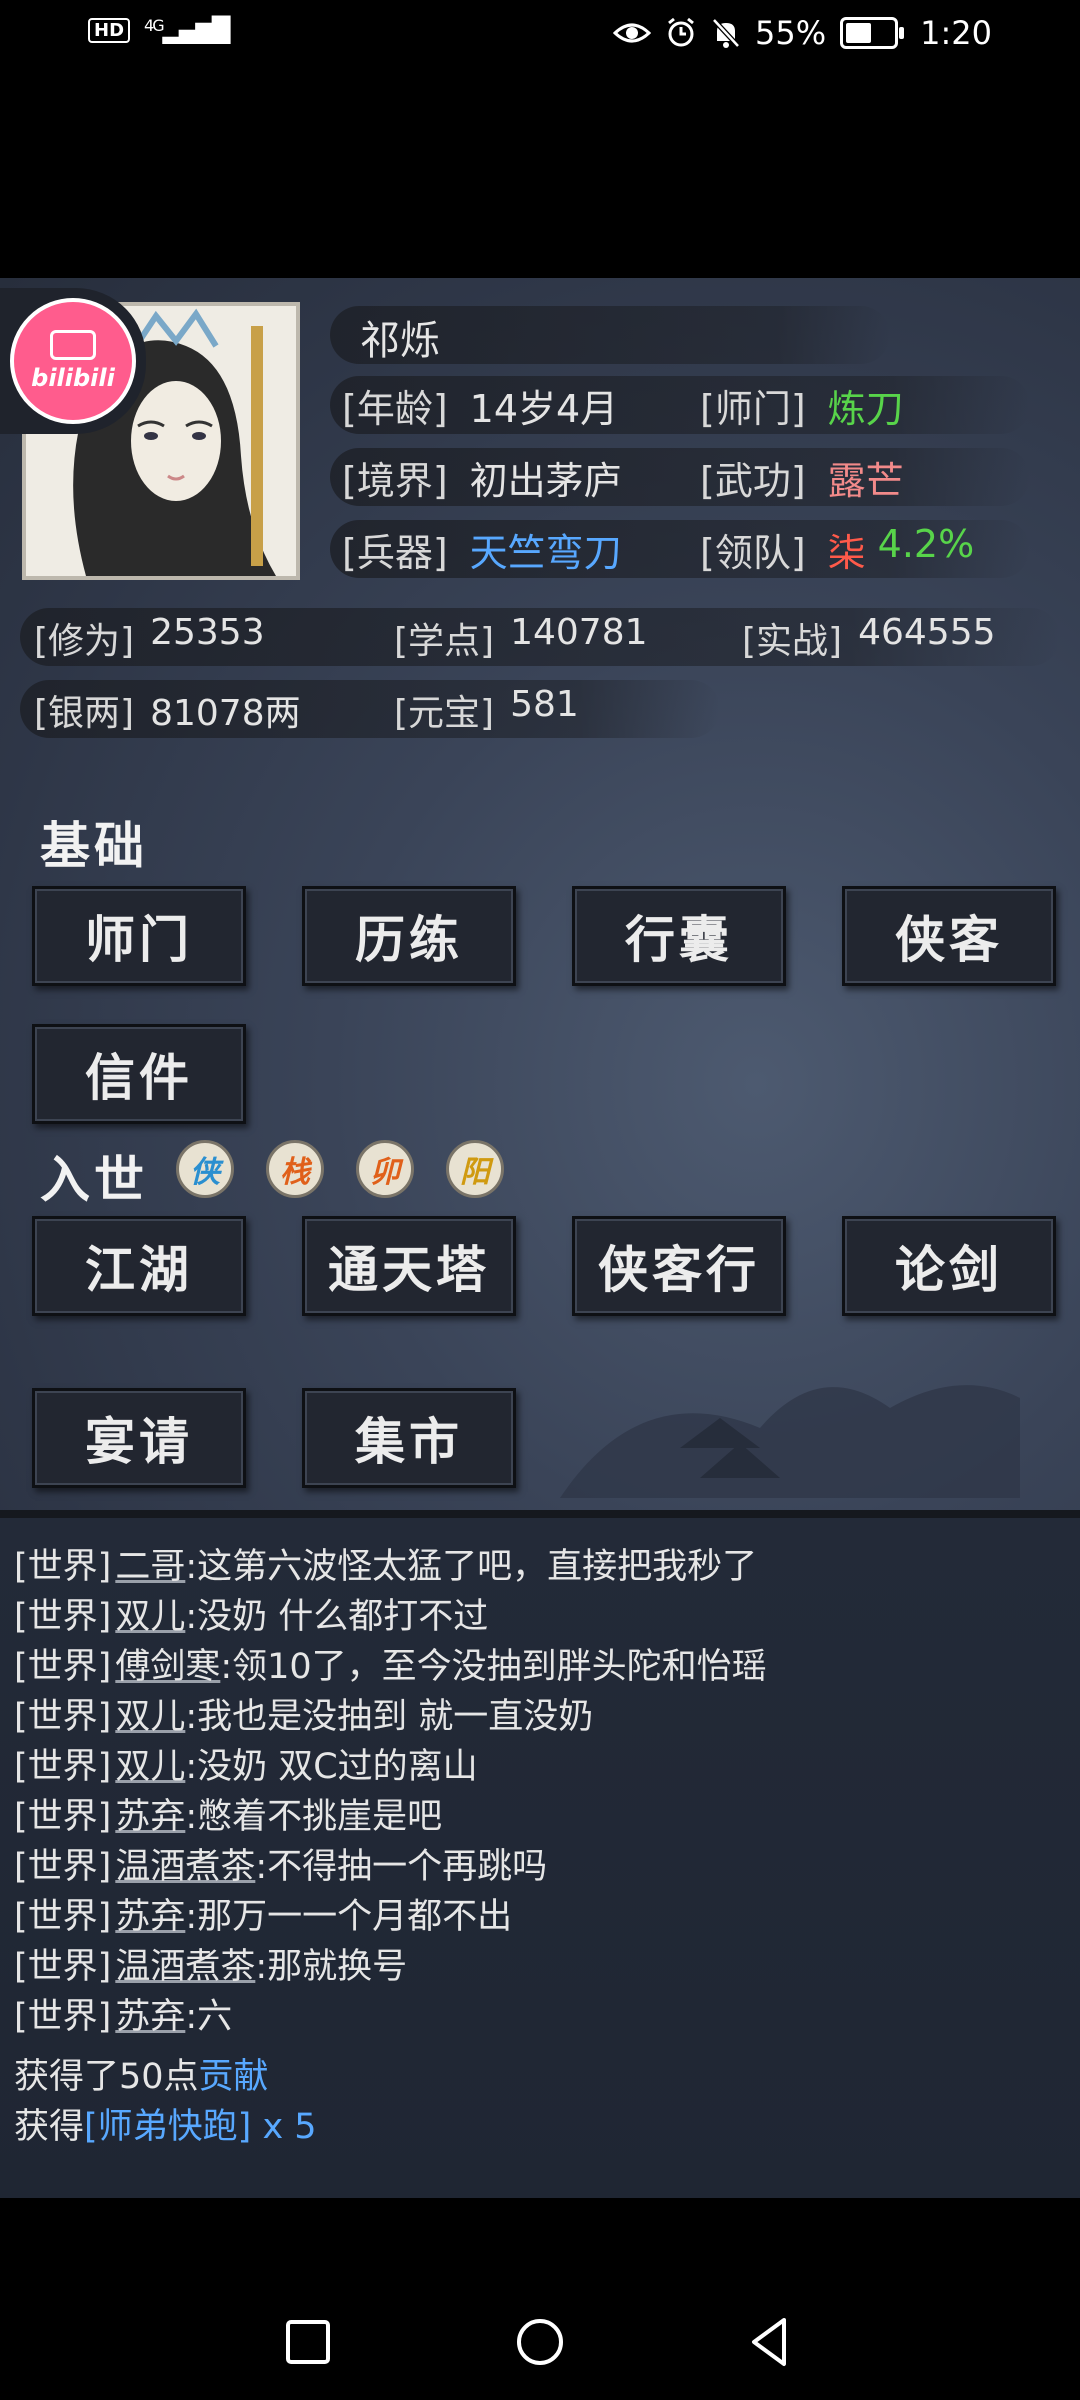 This screenshot has width=1080, height=2400. What do you see at coordinates (349, 1917) in the screenshot?
I see `chat-text: :那万一一个月都不出` at bounding box center [349, 1917].